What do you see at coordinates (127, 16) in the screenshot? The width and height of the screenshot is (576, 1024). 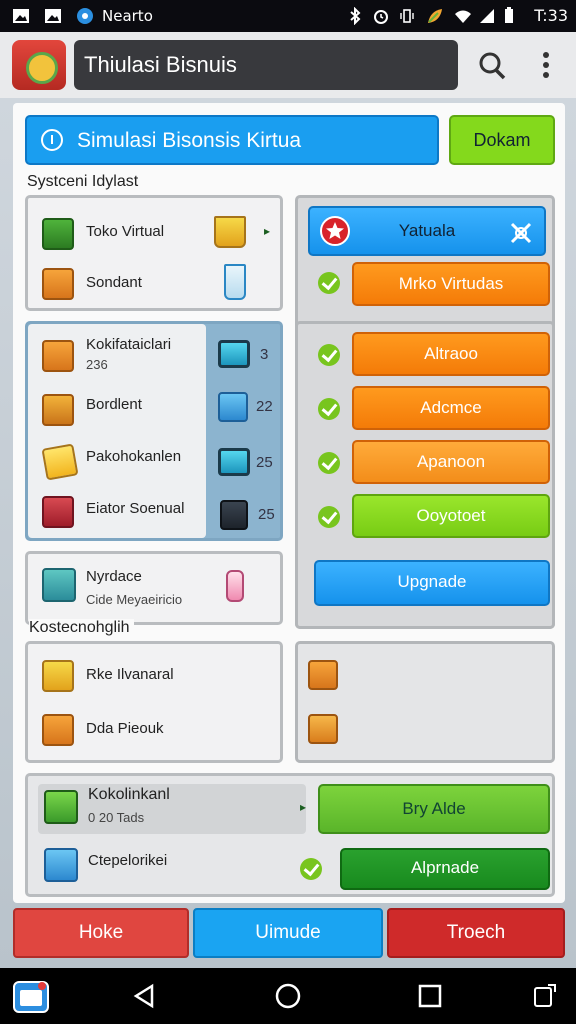 I see `status-app-name: Nearto` at bounding box center [127, 16].